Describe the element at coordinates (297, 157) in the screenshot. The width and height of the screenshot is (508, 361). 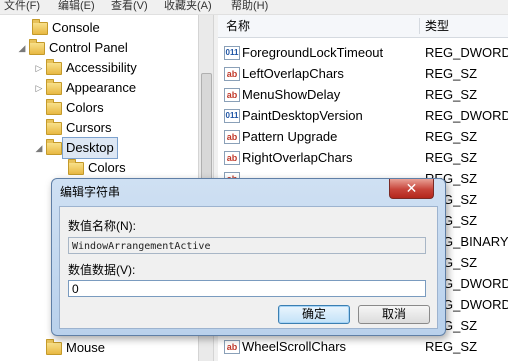
I see `value-name: RightOverlapChars` at that location.